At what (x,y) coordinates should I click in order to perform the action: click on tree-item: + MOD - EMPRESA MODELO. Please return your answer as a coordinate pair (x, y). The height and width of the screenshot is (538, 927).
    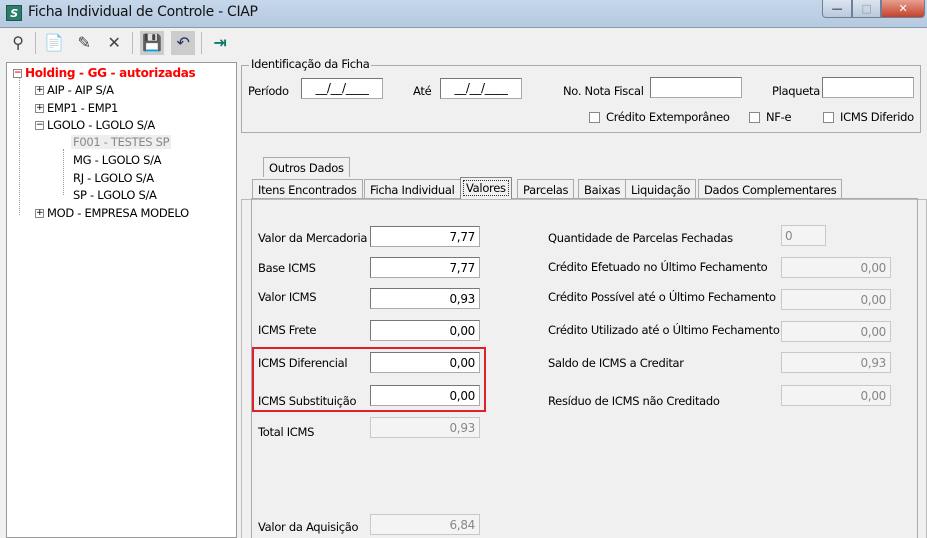
    Looking at the image, I should click on (112, 213).